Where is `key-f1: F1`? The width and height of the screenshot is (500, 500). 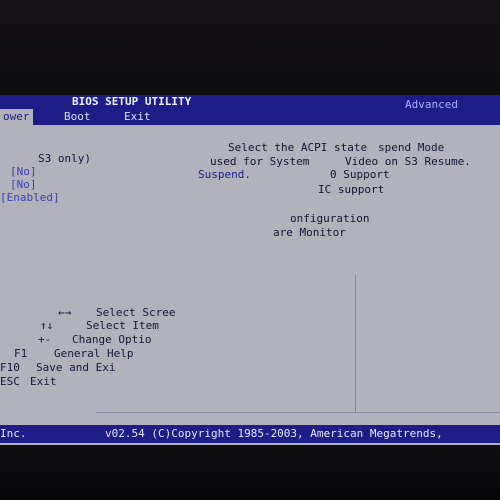
key-f1: F1 is located at coordinates (21, 353).